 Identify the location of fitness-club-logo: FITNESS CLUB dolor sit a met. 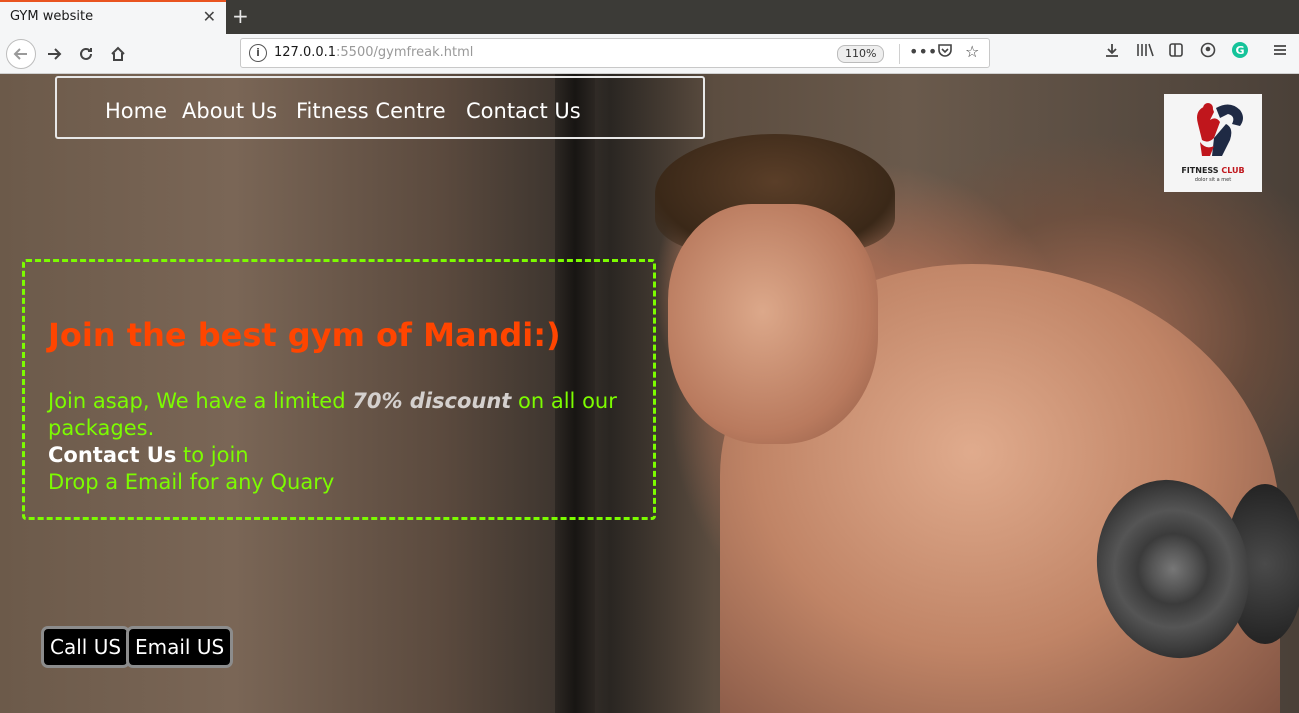
(1213, 143).